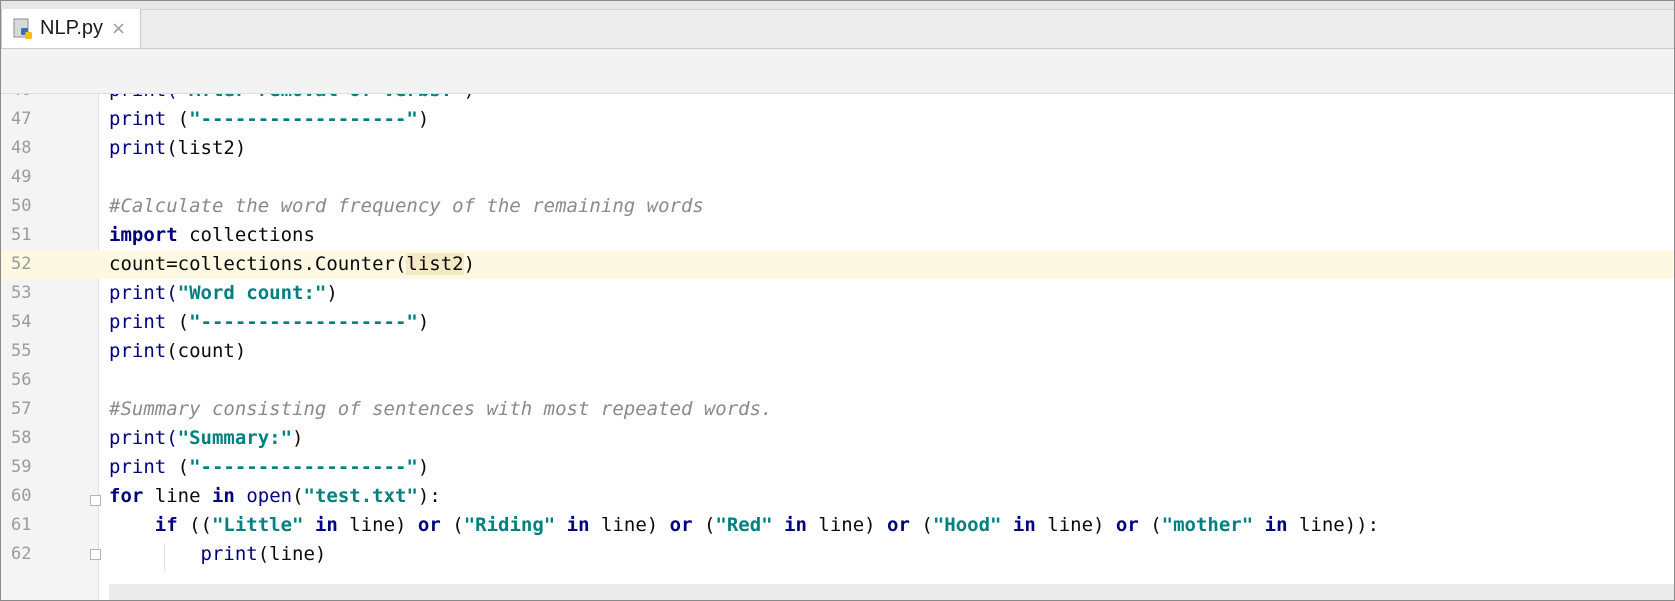 This screenshot has width=1675, height=601. What do you see at coordinates (164, 557) in the screenshot?
I see `indent-guide` at bounding box center [164, 557].